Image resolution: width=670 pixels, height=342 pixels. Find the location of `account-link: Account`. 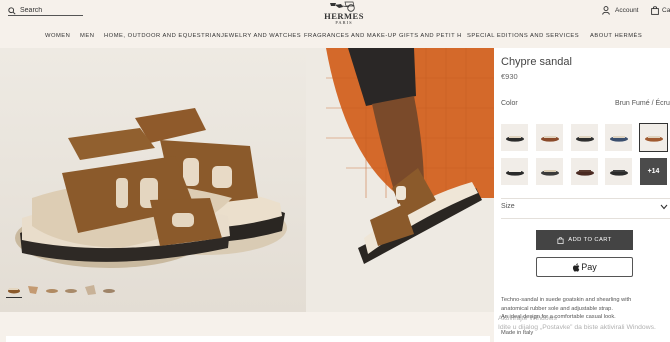

account-link: Account is located at coordinates (620, 10).